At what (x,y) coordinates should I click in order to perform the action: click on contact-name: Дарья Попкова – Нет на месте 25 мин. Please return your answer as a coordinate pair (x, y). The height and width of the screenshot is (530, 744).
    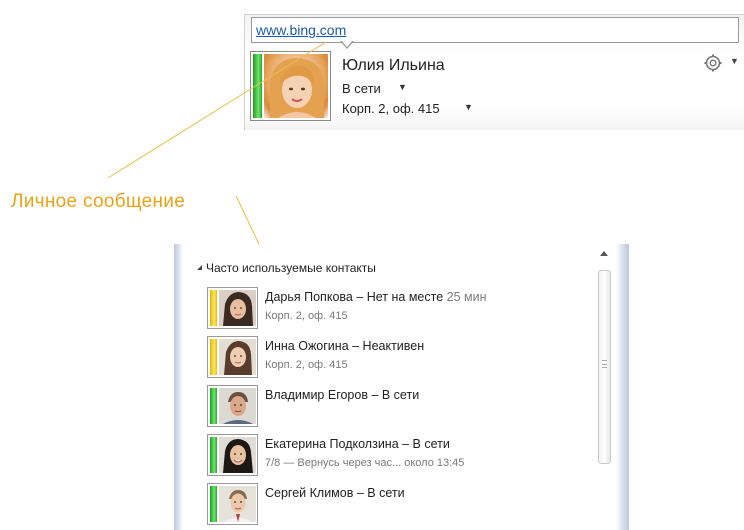
    Looking at the image, I should click on (376, 297).